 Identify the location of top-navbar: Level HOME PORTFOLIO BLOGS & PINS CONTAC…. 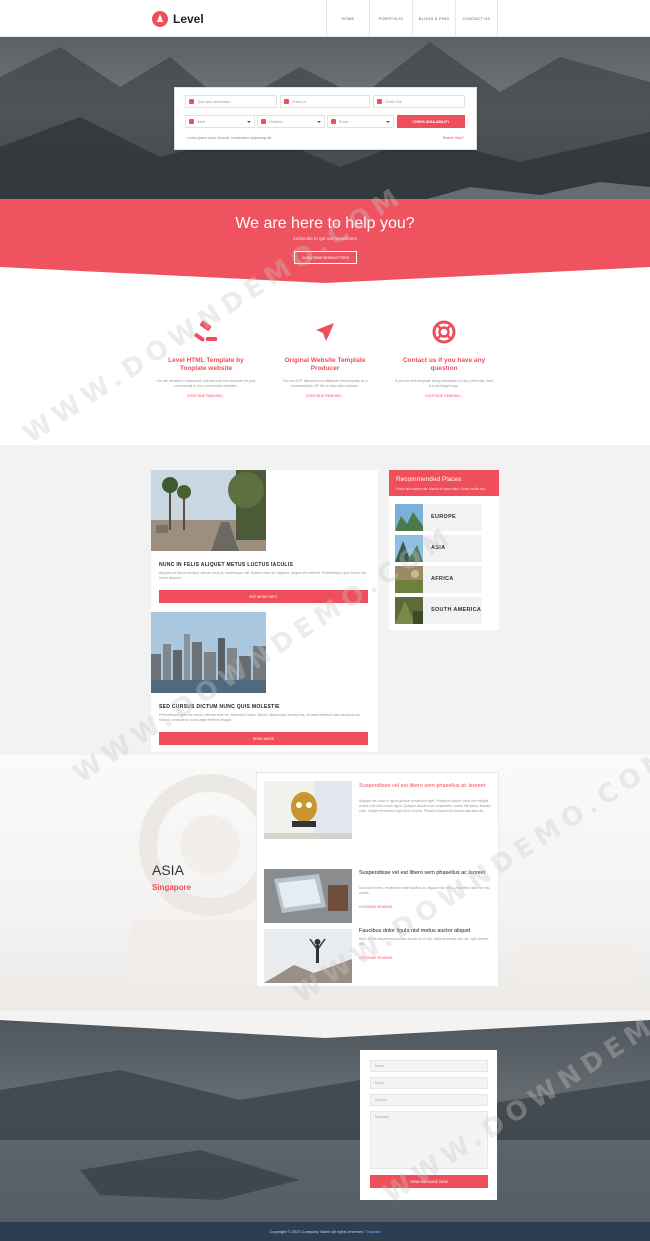
(325, 18).